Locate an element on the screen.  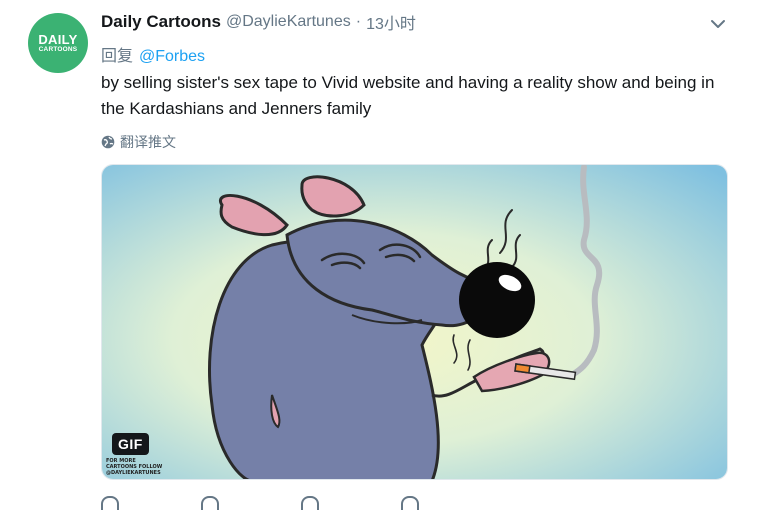
globe-icon is located at coordinates (108, 142).